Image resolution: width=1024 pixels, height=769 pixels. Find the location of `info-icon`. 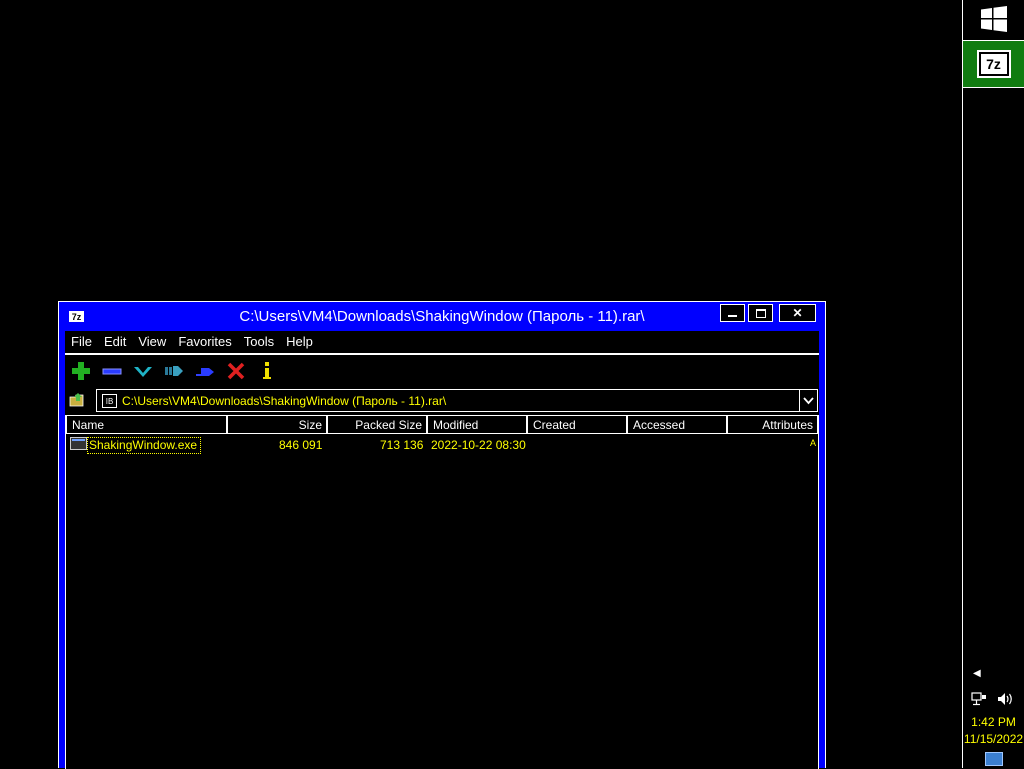

info-icon is located at coordinates (266, 370).